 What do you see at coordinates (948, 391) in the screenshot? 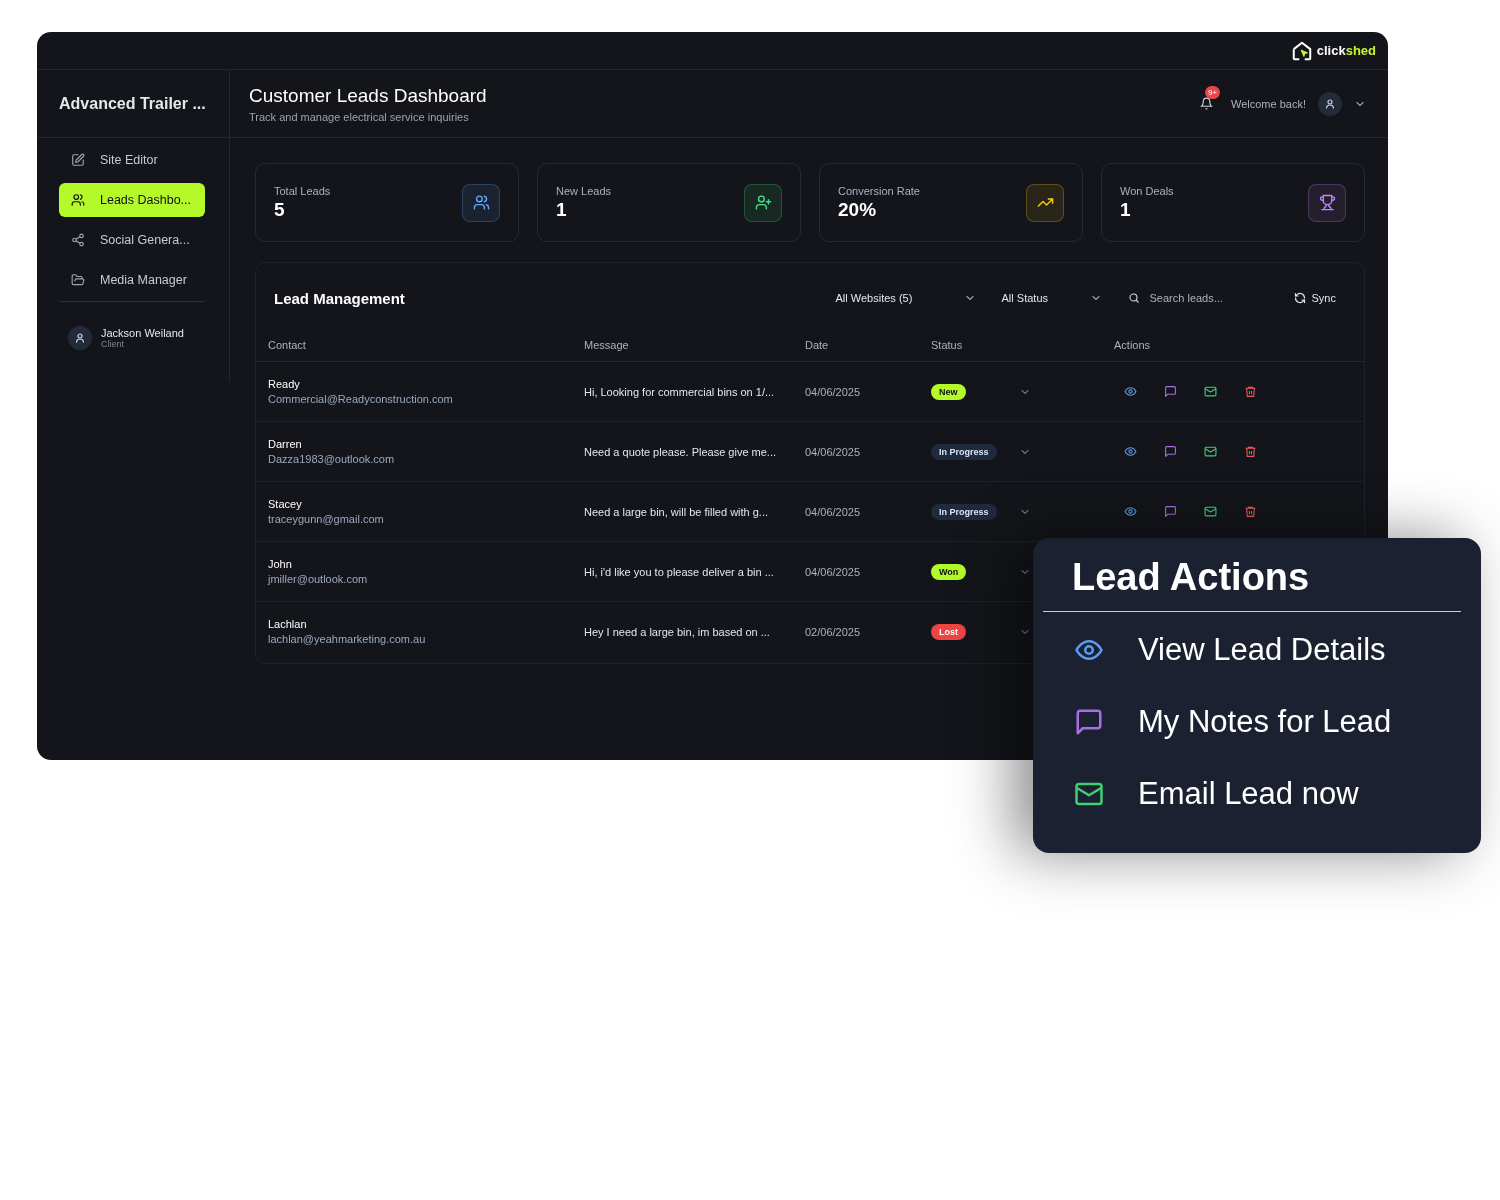
I see `status-badge: New` at bounding box center [948, 391].